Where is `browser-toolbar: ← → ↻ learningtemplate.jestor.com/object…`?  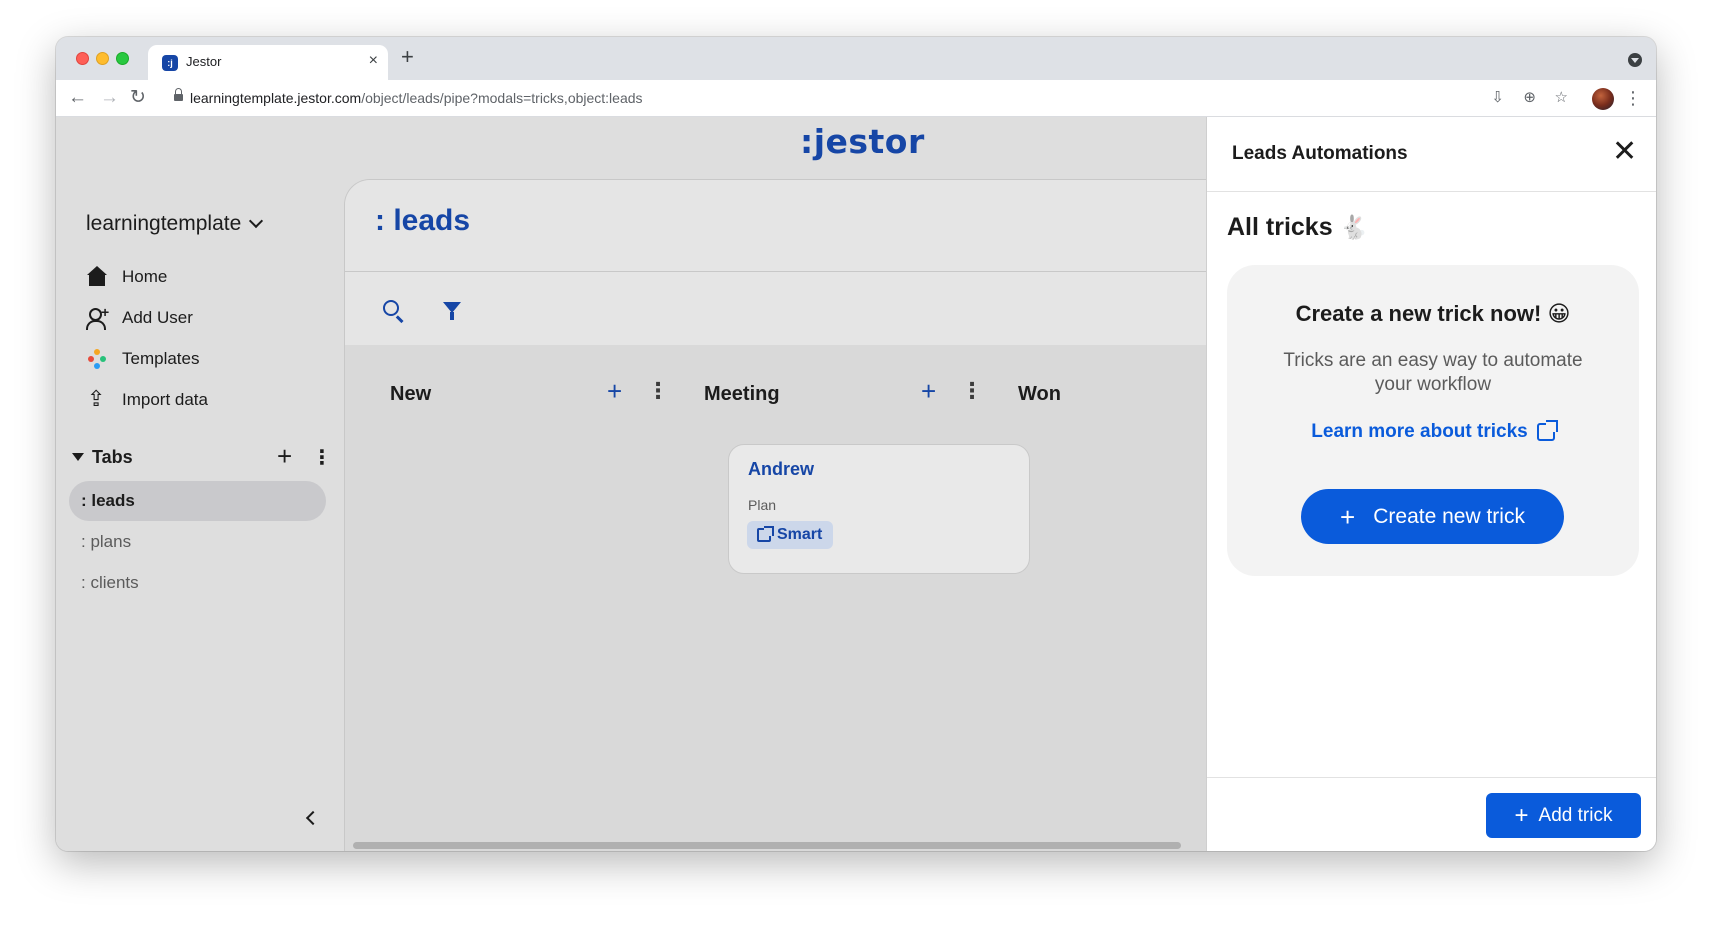
browser-toolbar: ← → ↻ learningtemplate.jestor.com/object… is located at coordinates (856, 98).